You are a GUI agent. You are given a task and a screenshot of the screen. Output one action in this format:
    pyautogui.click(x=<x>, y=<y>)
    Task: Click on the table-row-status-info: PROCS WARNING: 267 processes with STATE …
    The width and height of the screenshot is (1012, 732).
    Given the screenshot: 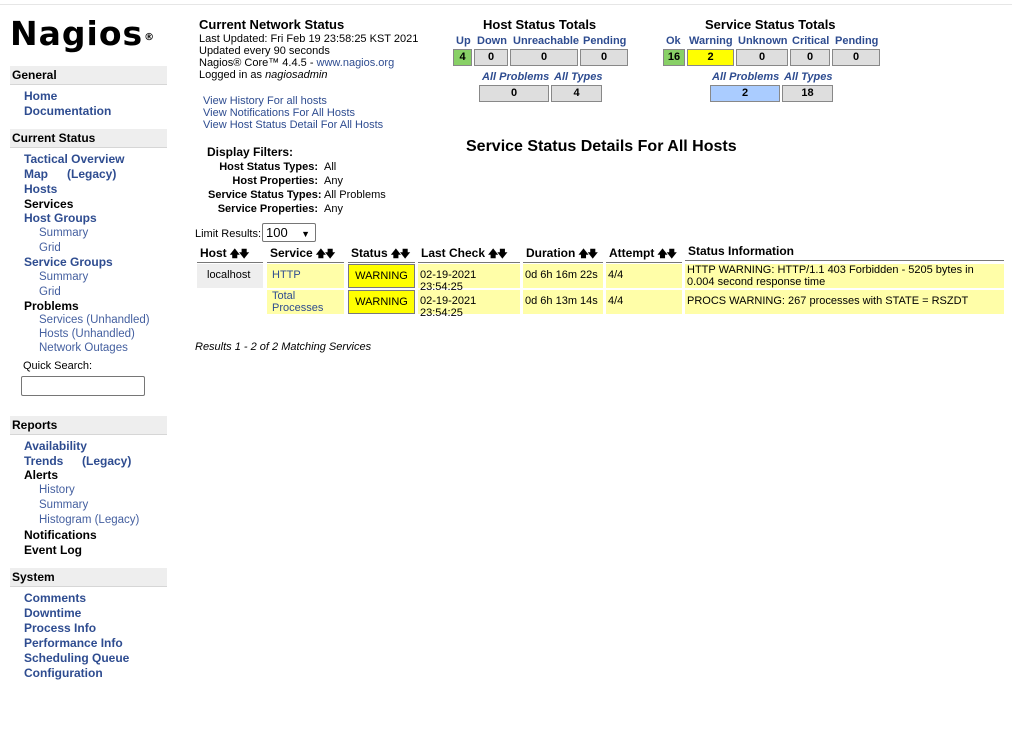 What is the action you would take?
    pyautogui.click(x=844, y=302)
    